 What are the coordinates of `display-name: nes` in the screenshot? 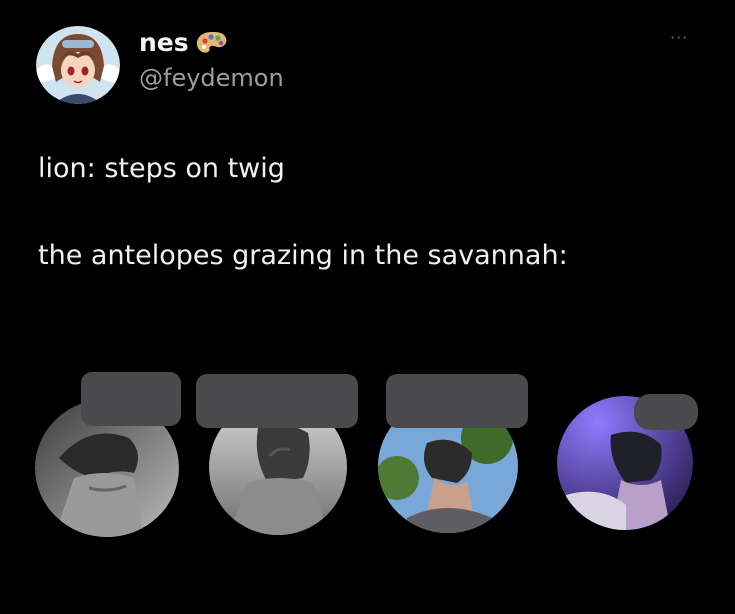 It's located at (164, 43).